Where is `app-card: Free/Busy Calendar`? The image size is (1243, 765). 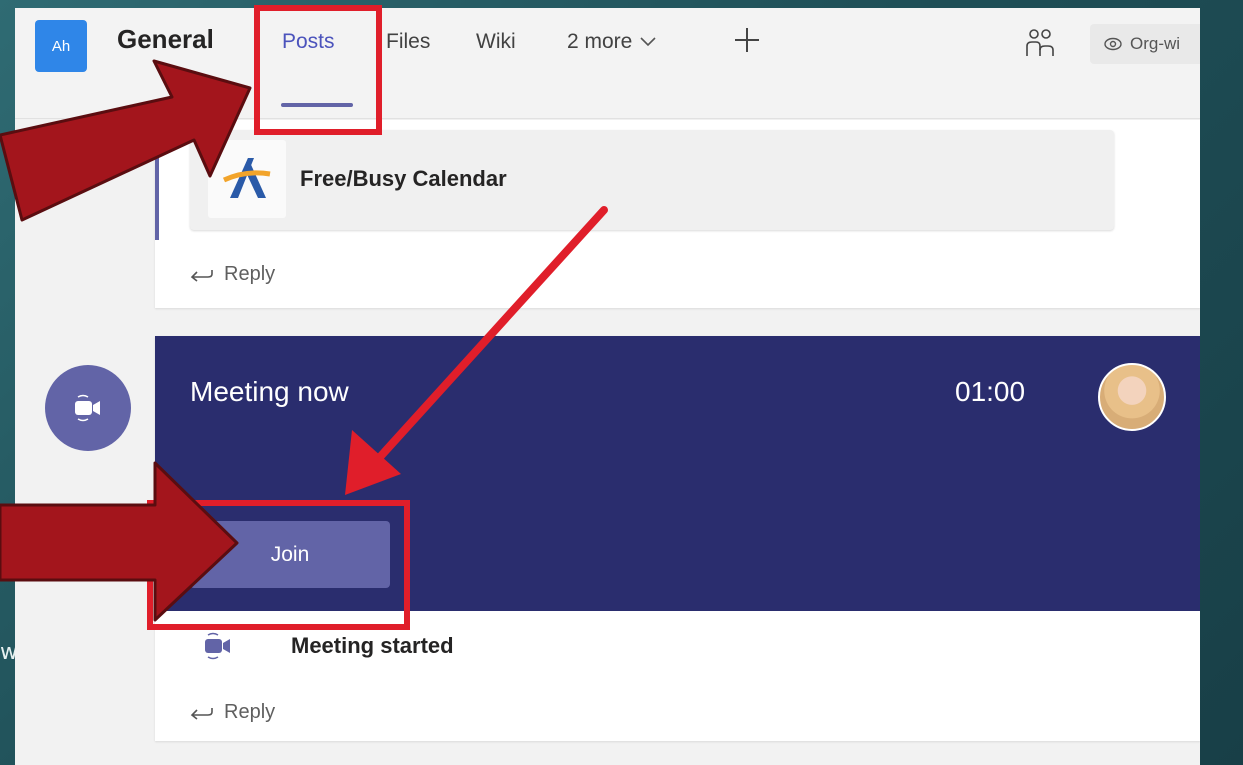 app-card: Free/Busy Calendar is located at coordinates (652, 180).